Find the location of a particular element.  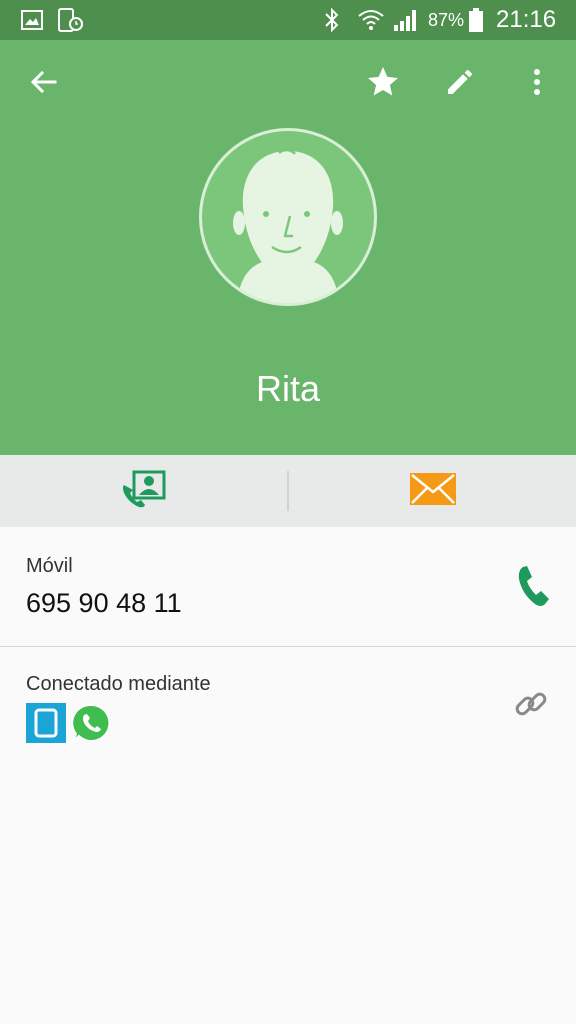

tablet-app-icon is located at coordinates (46, 723).